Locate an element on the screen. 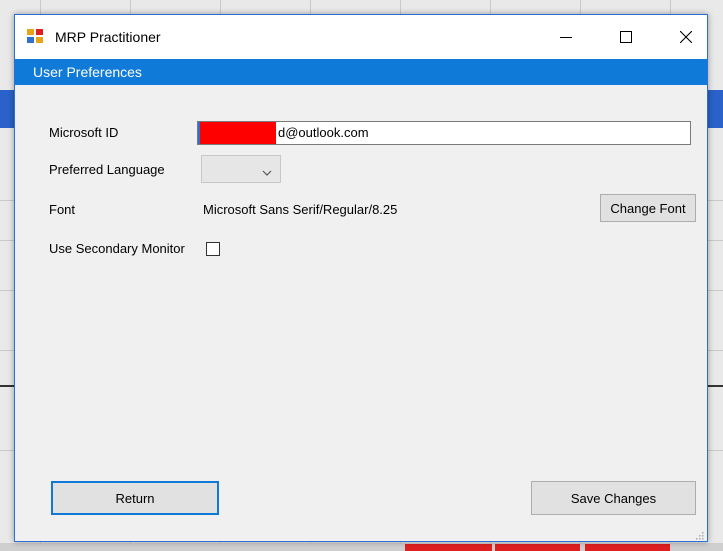 This screenshot has width=723, height=551. minimize-button is located at coordinates (566, 37).